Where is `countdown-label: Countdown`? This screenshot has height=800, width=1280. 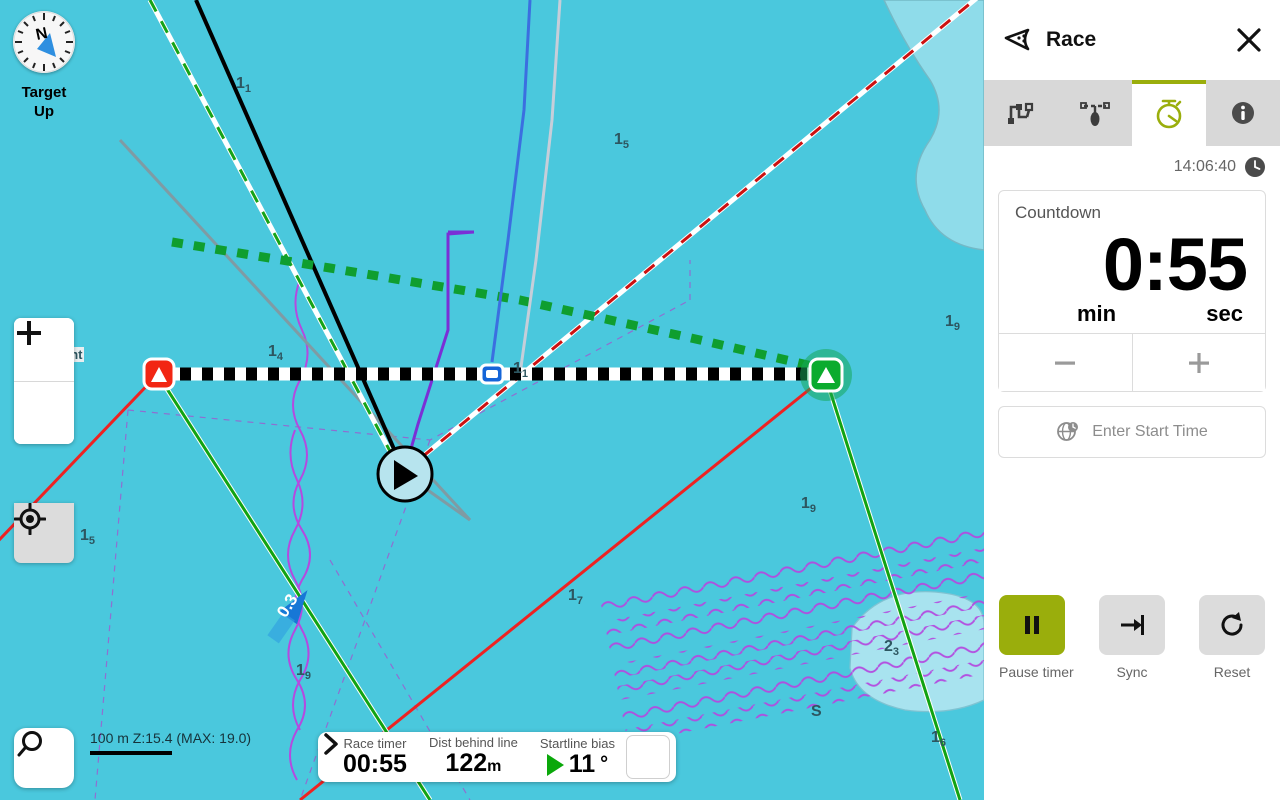
countdown-label: Countdown is located at coordinates (1058, 212).